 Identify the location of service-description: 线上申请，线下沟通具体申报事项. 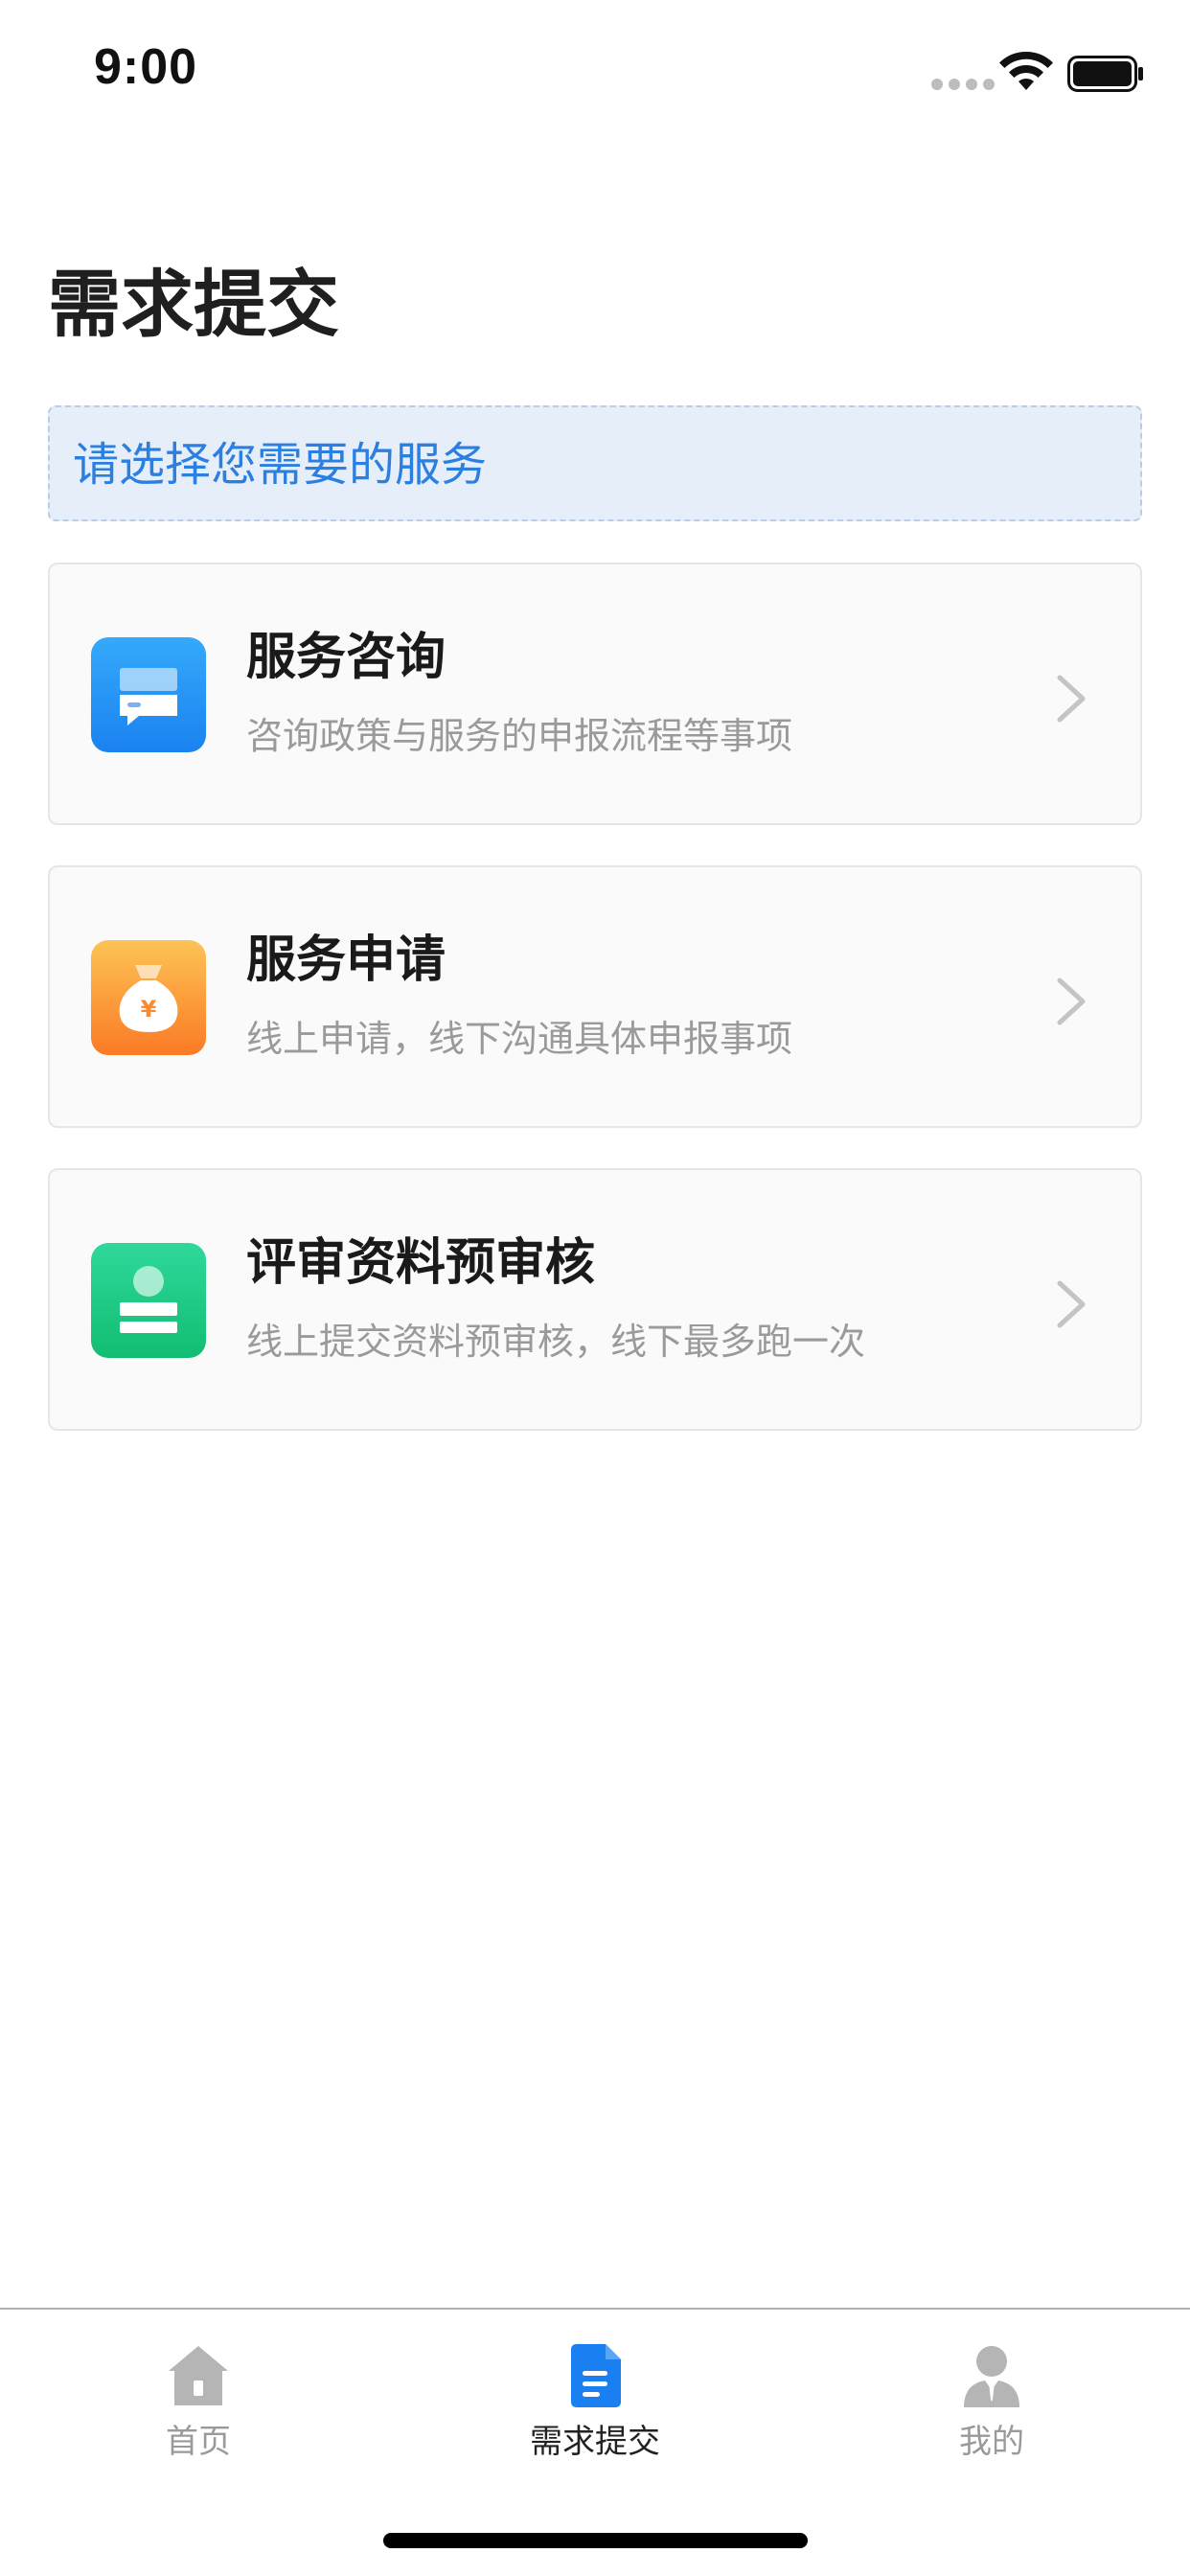
(519, 1039).